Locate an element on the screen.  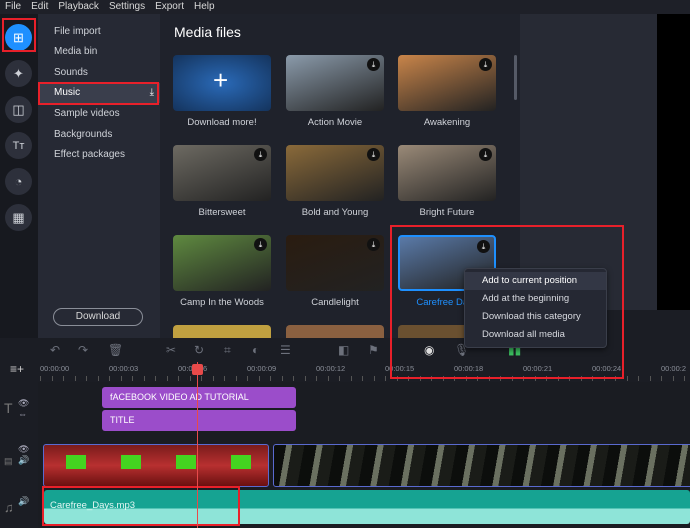
ruler-label: 00:00:09 is located at coordinates (262, 368).